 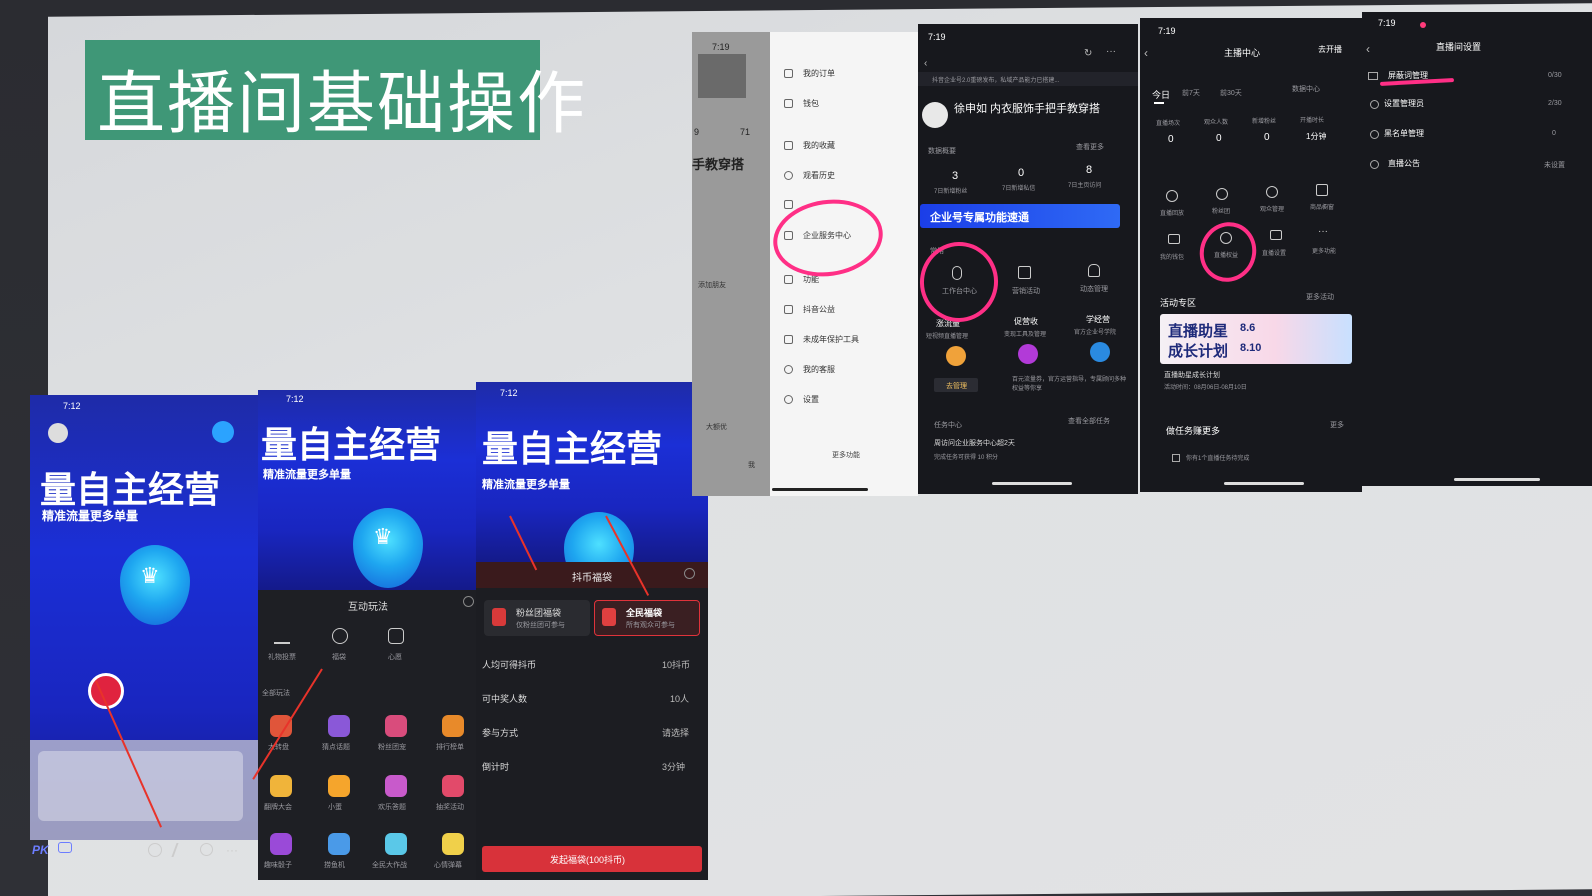 What do you see at coordinates (1222, 194) in the screenshot?
I see `fans-icon` at bounding box center [1222, 194].